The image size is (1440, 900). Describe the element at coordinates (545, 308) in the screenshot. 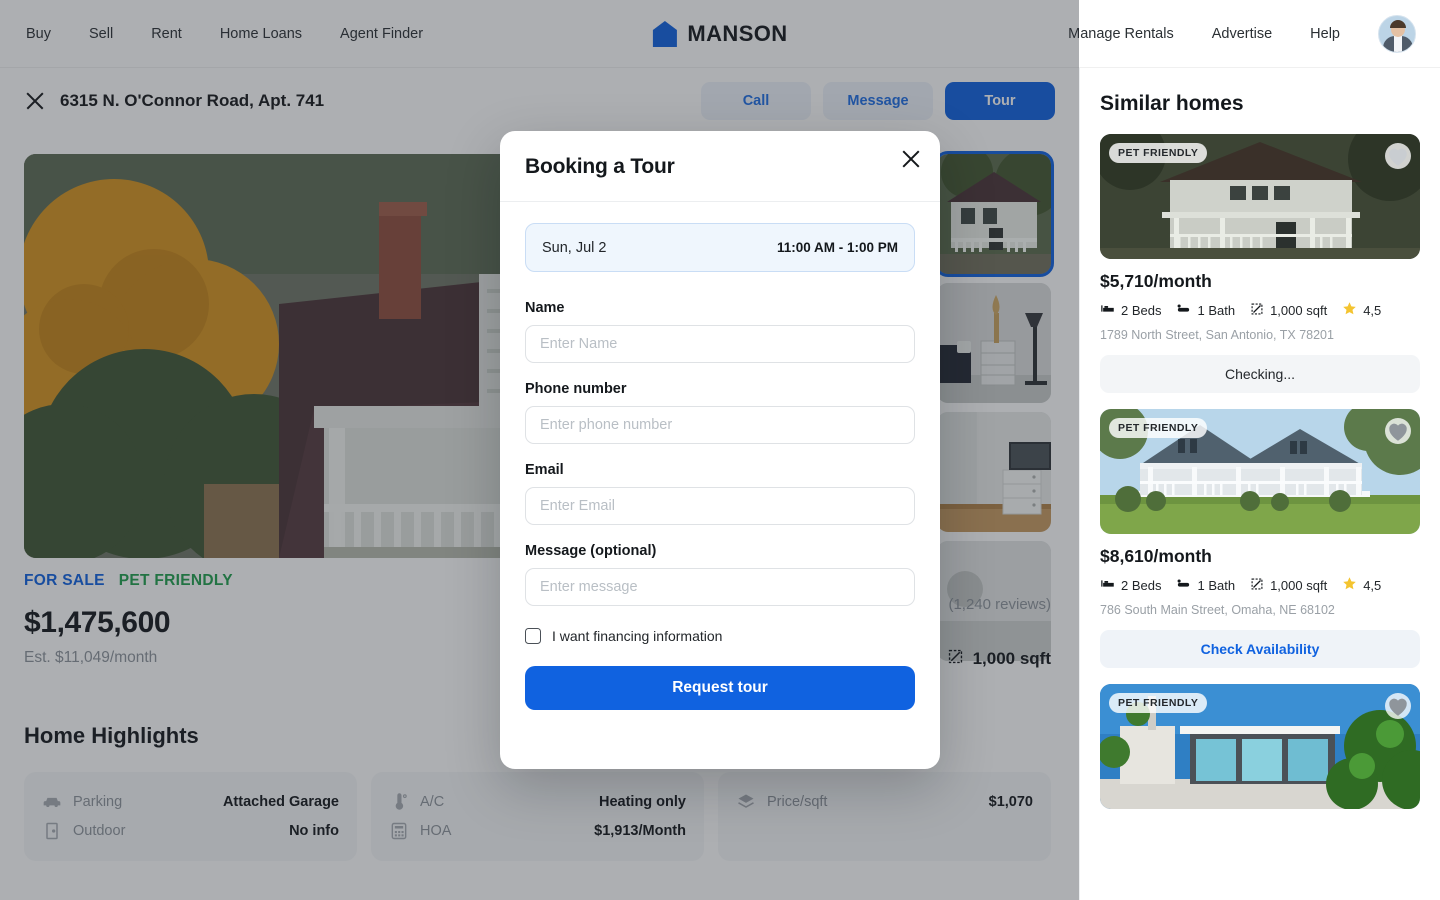

I see `name-label: Name` at that location.